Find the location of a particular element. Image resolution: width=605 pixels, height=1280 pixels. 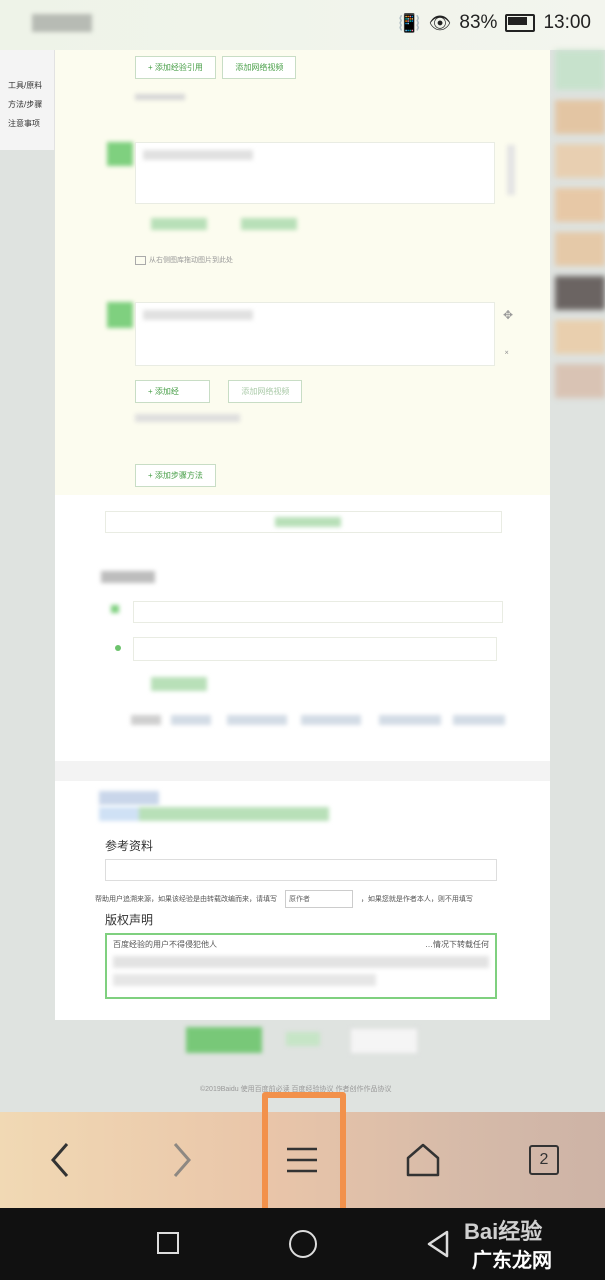

chevron-right-icon is located at coordinates (182, 1160).